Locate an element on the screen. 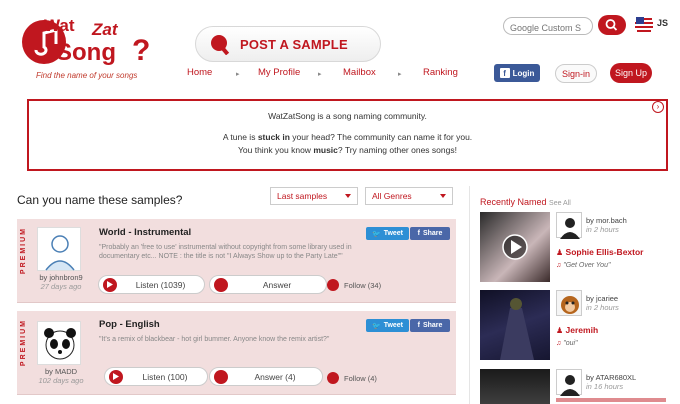  sort-select-value: Last samples is located at coordinates (302, 196).